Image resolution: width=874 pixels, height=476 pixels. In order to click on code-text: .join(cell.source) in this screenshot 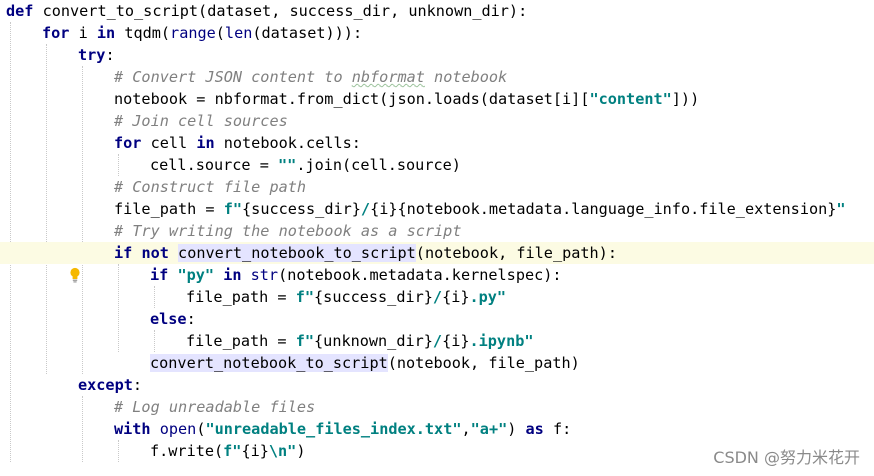, I will do `click(378, 165)`.